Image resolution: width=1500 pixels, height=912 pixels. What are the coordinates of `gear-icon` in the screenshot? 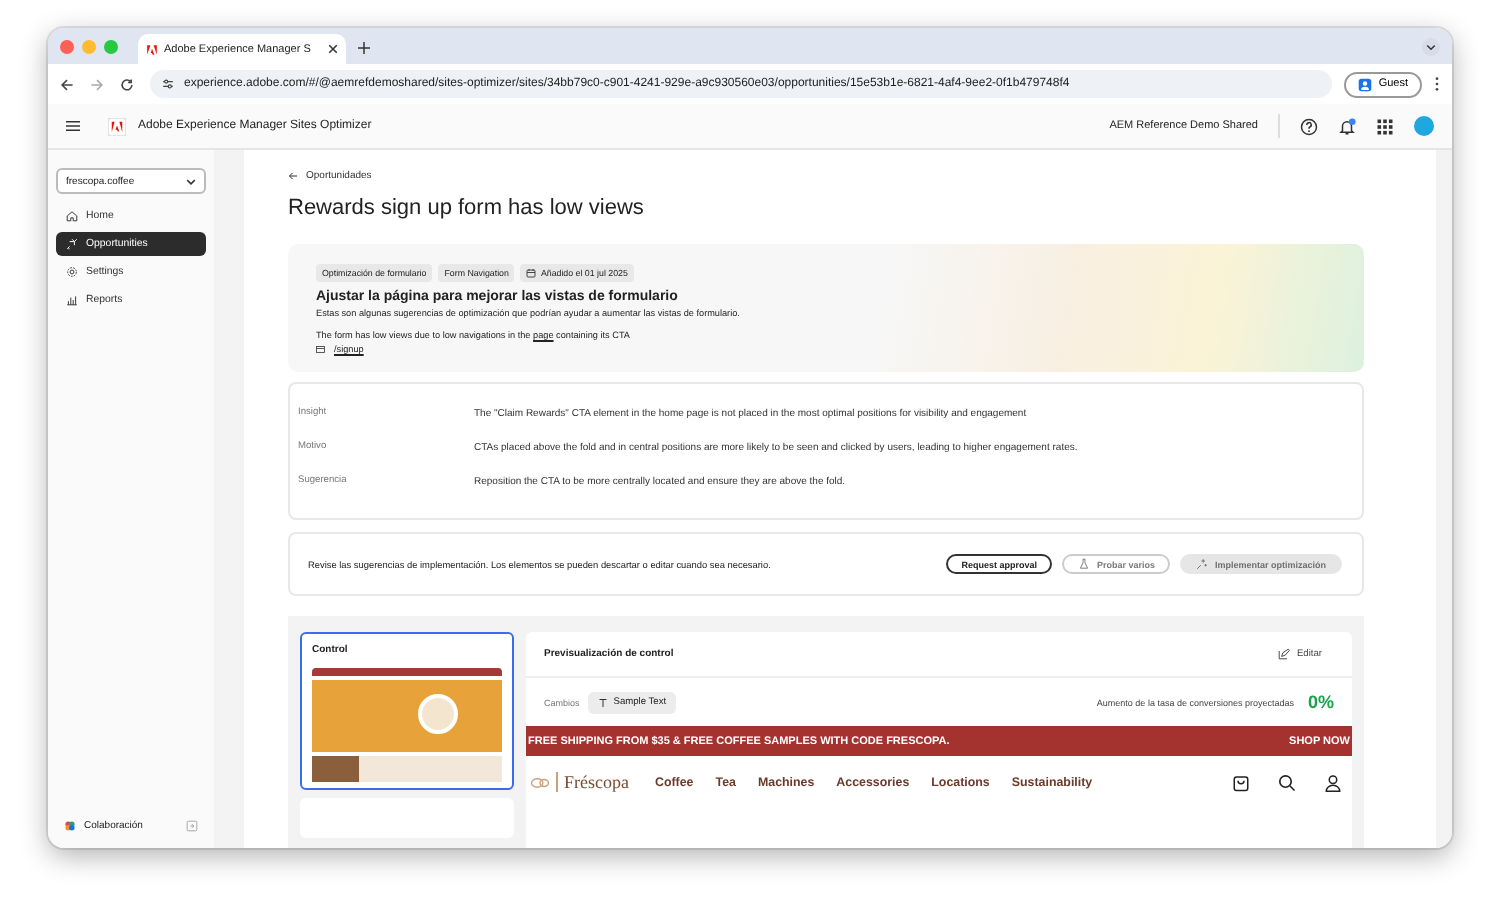 It's located at (72, 272).